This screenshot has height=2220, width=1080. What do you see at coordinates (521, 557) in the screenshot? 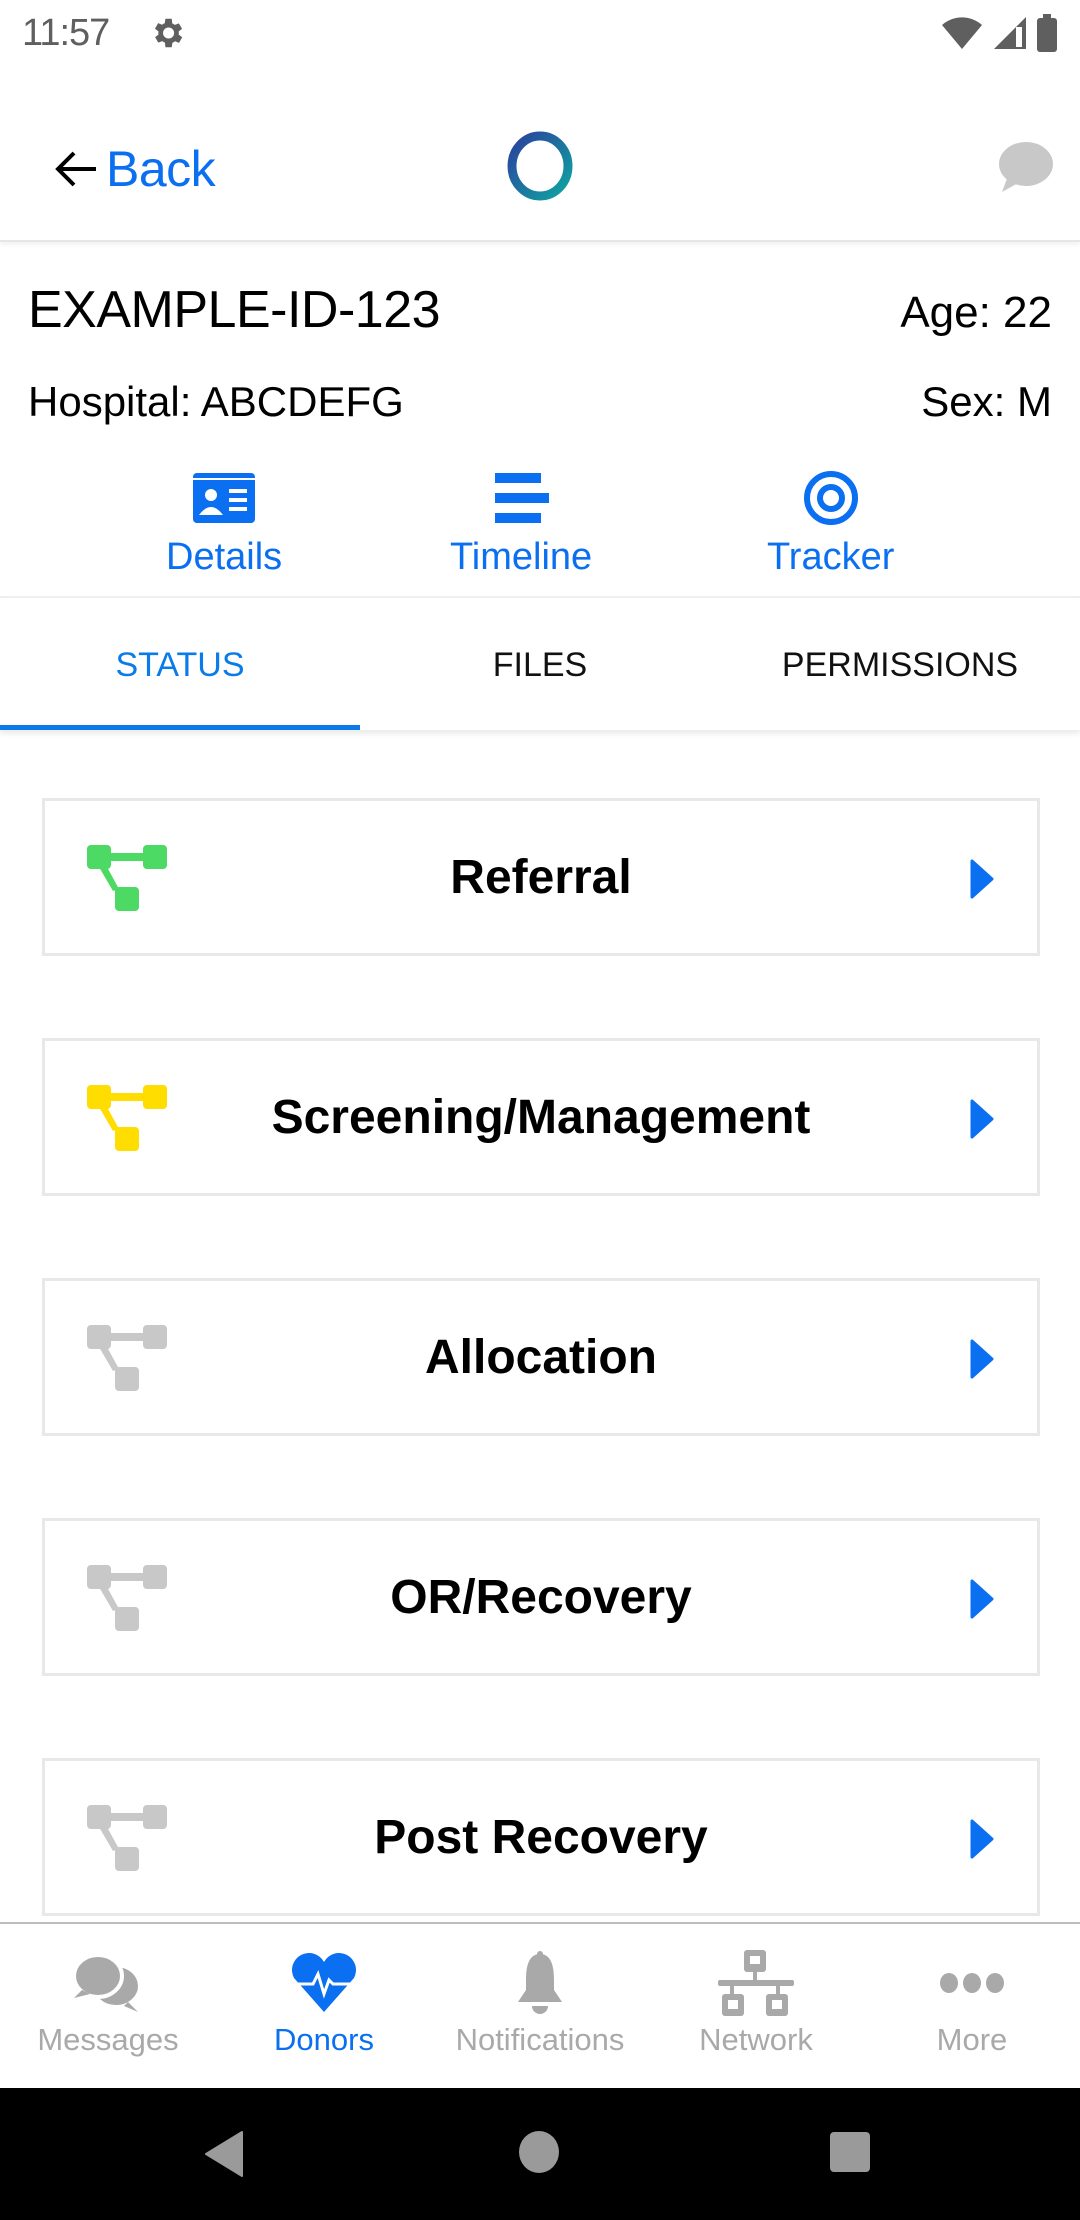
I see `timeline-label: Timeline` at bounding box center [521, 557].